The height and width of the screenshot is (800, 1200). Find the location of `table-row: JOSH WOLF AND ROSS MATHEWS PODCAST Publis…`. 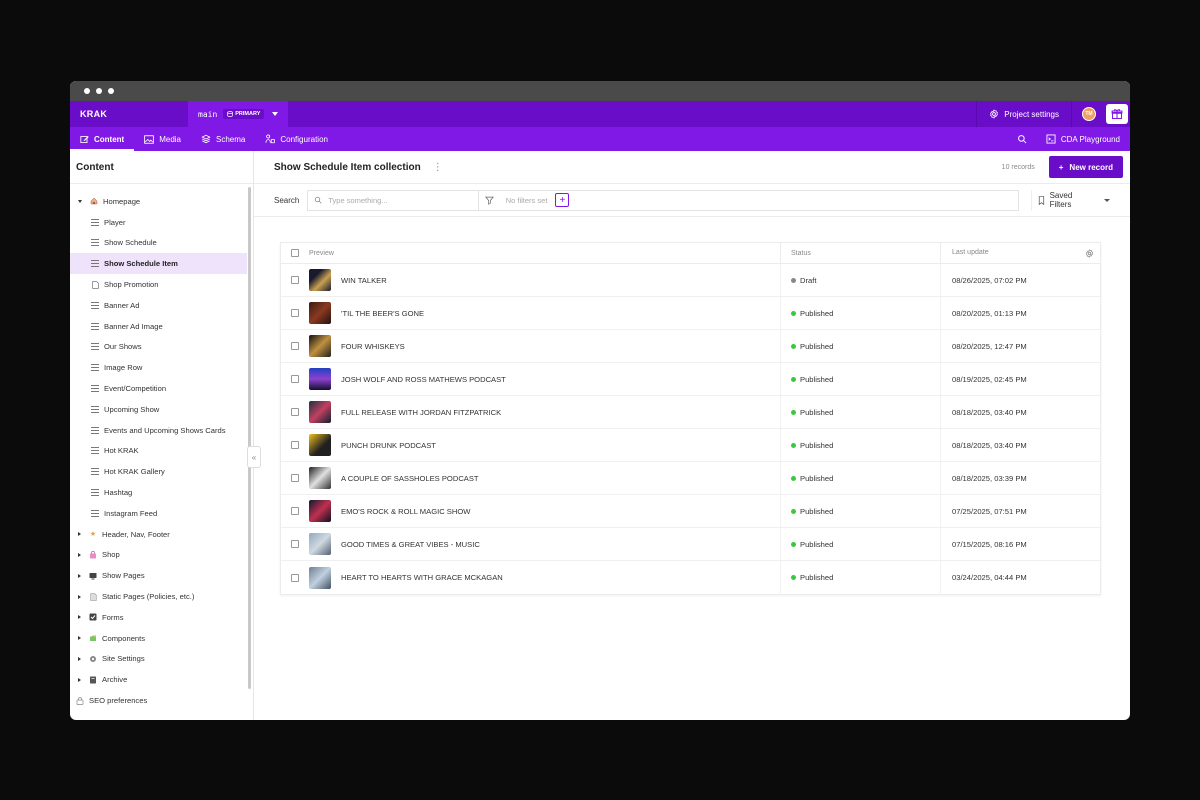

table-row: JOSH WOLF AND ROSS MATHEWS PODCAST Publis… is located at coordinates (690, 379).